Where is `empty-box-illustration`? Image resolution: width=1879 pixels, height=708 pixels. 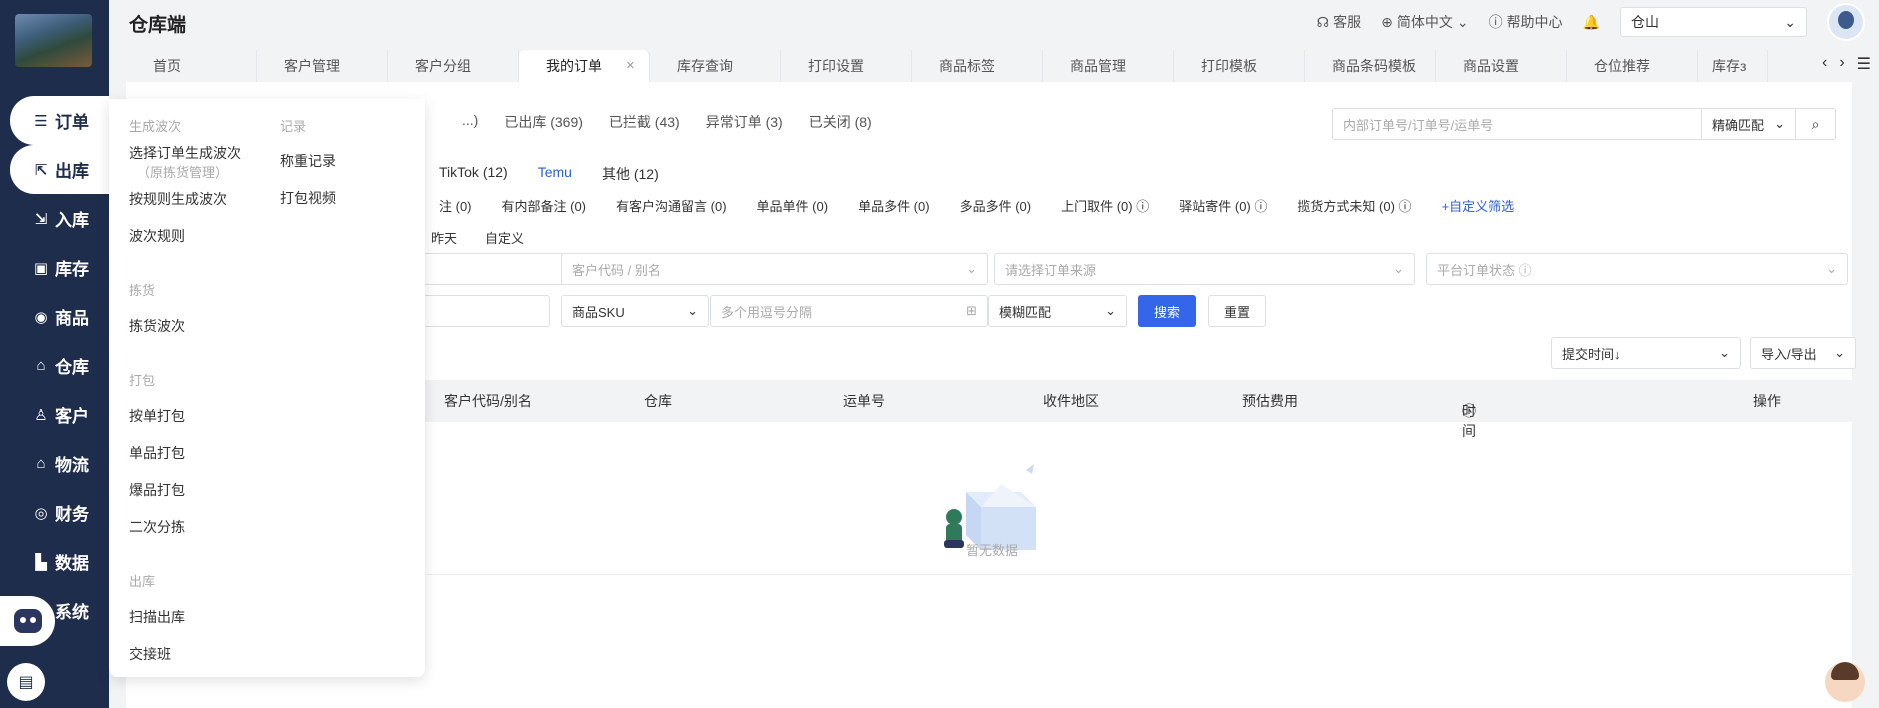 empty-box-illustration is located at coordinates (990, 507).